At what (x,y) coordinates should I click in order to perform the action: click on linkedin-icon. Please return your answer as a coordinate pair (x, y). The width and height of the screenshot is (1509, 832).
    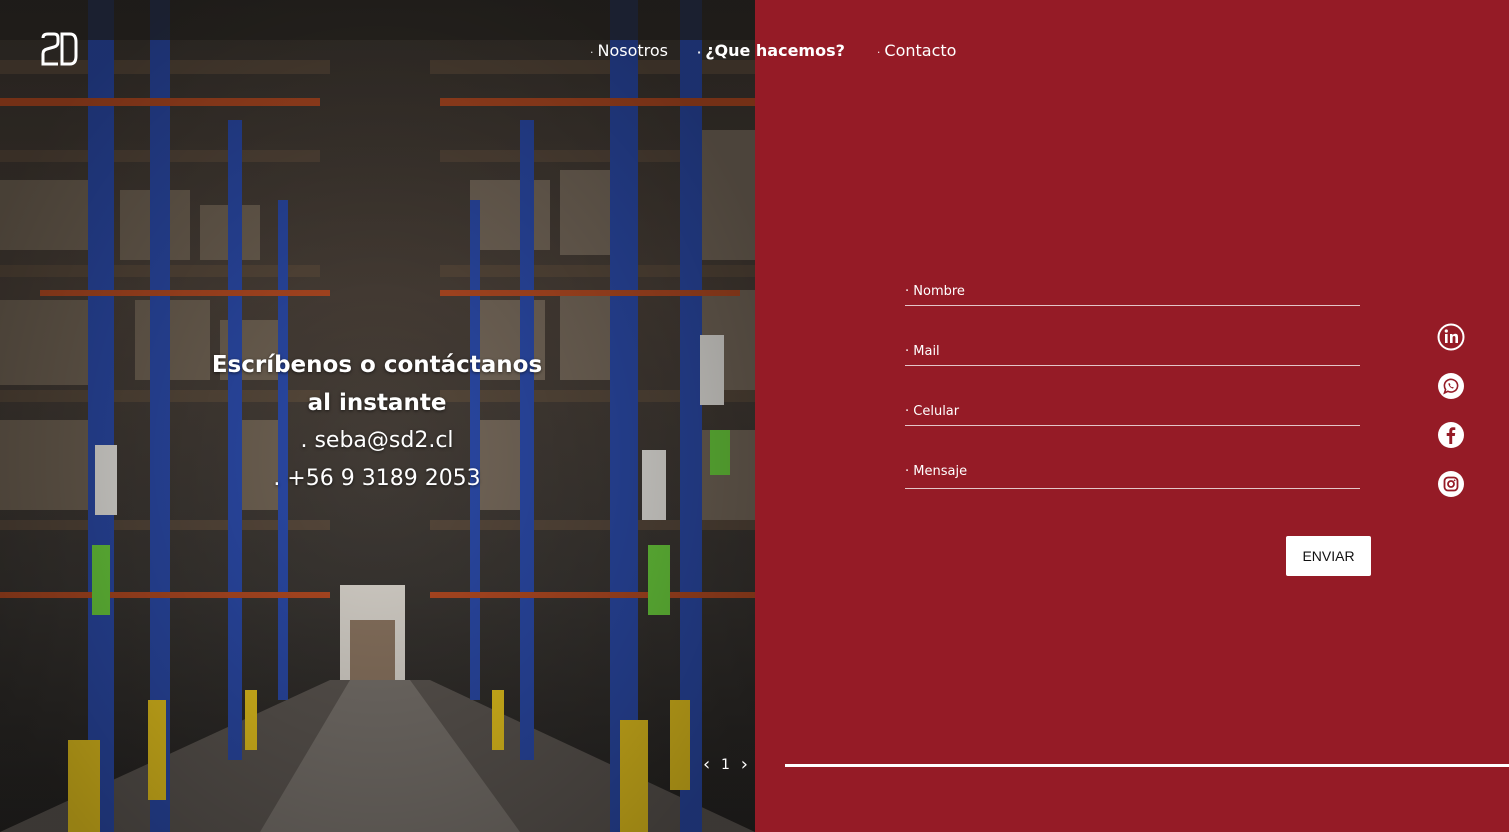
    Looking at the image, I should click on (1451, 337).